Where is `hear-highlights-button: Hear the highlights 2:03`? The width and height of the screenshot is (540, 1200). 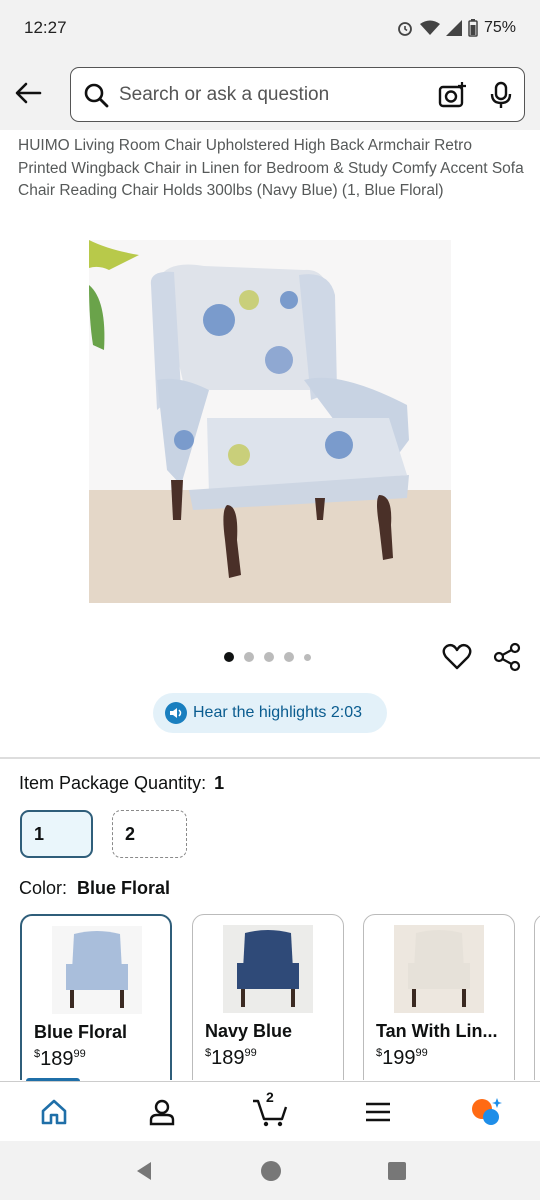 hear-highlights-button: Hear the highlights 2:03 is located at coordinates (270, 713).